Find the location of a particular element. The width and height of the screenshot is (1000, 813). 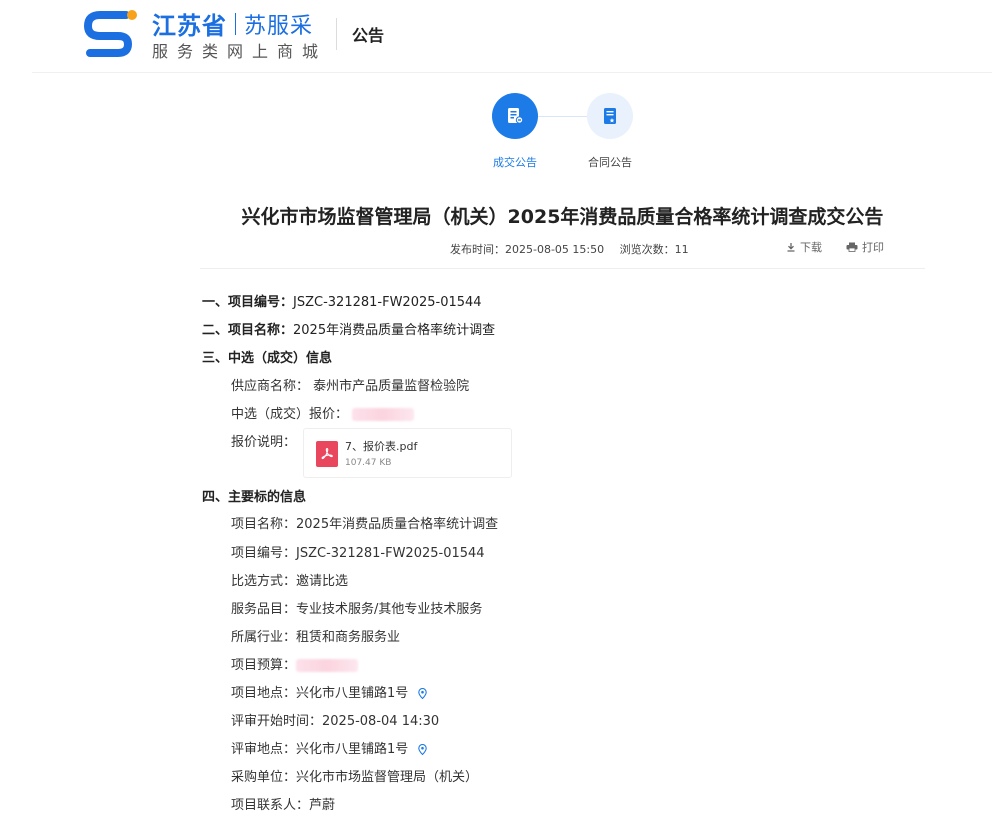

detail-row: 项目联系人：芦蔚 is located at coordinates (283, 803).